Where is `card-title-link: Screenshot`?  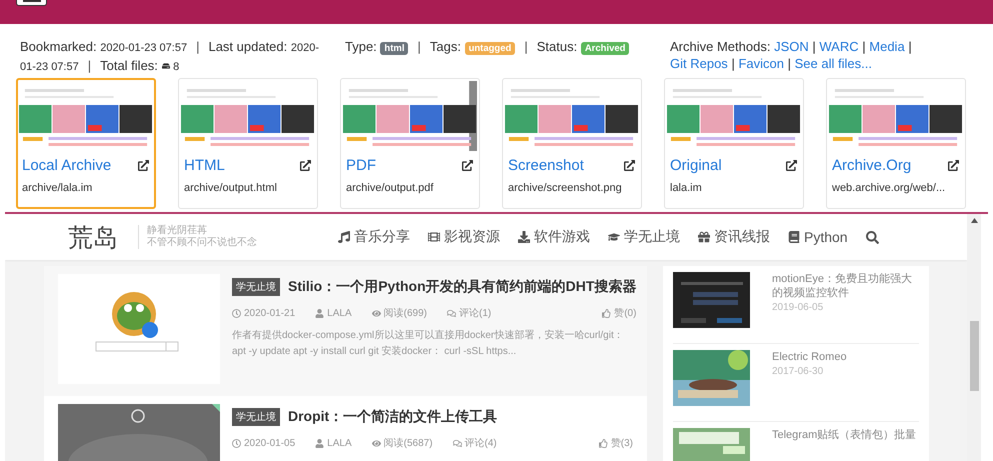 card-title-link: Screenshot is located at coordinates (546, 165).